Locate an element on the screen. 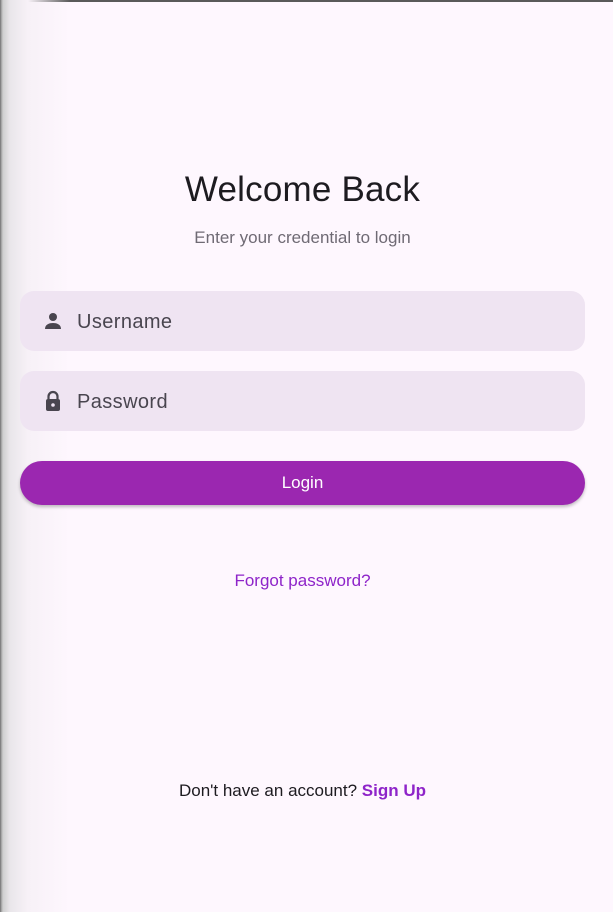 This screenshot has width=613, height=912. lock-icon is located at coordinates (53, 401).